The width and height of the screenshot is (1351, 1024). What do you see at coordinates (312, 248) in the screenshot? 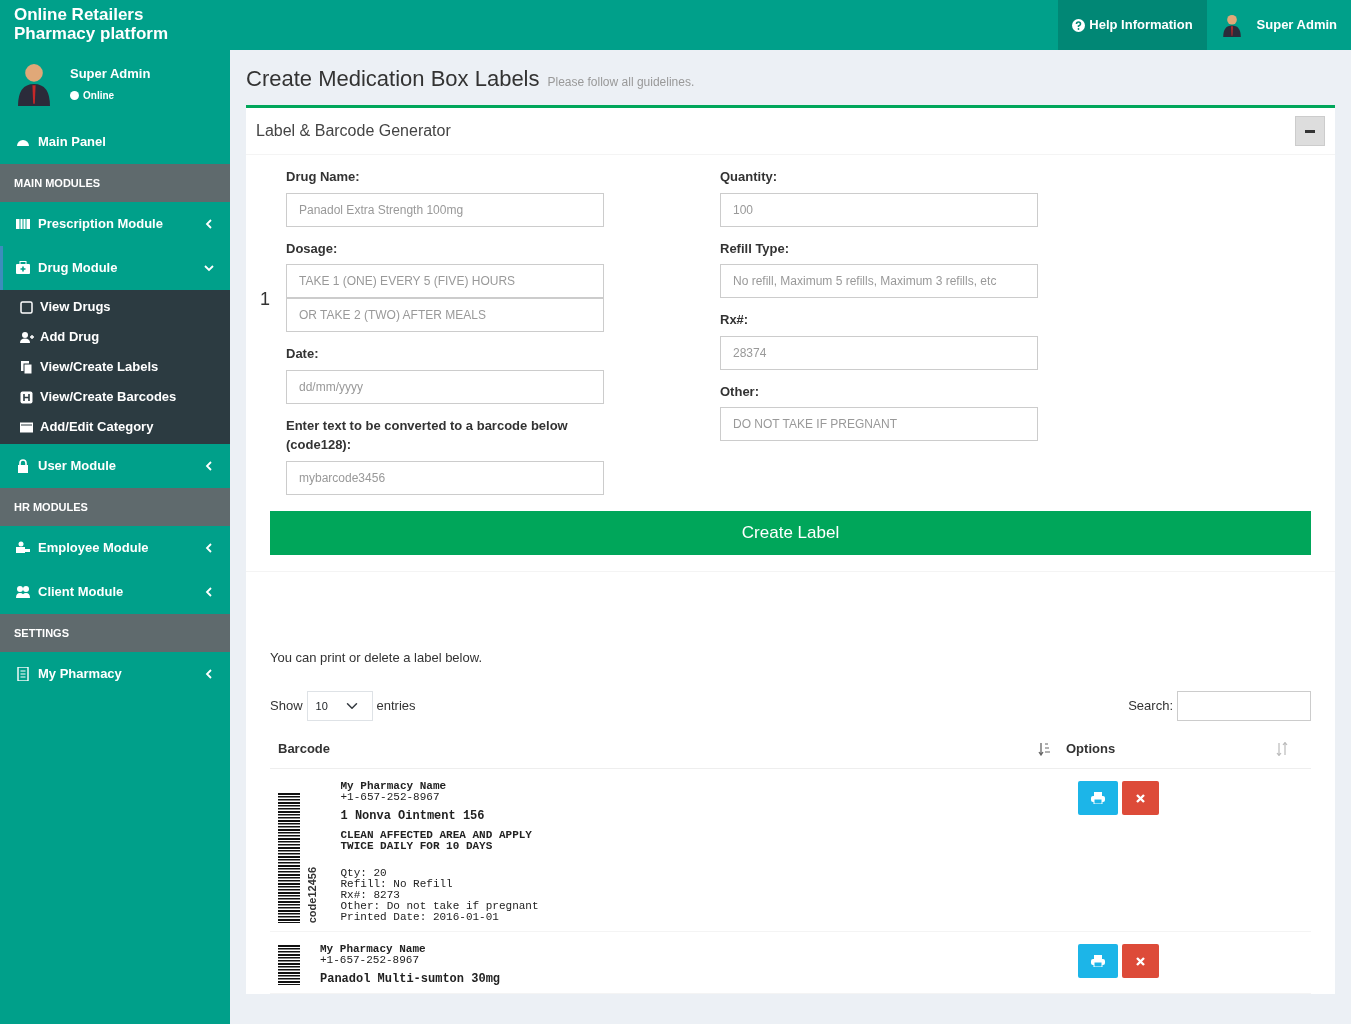
I see `field-label: Dosage:` at bounding box center [312, 248].